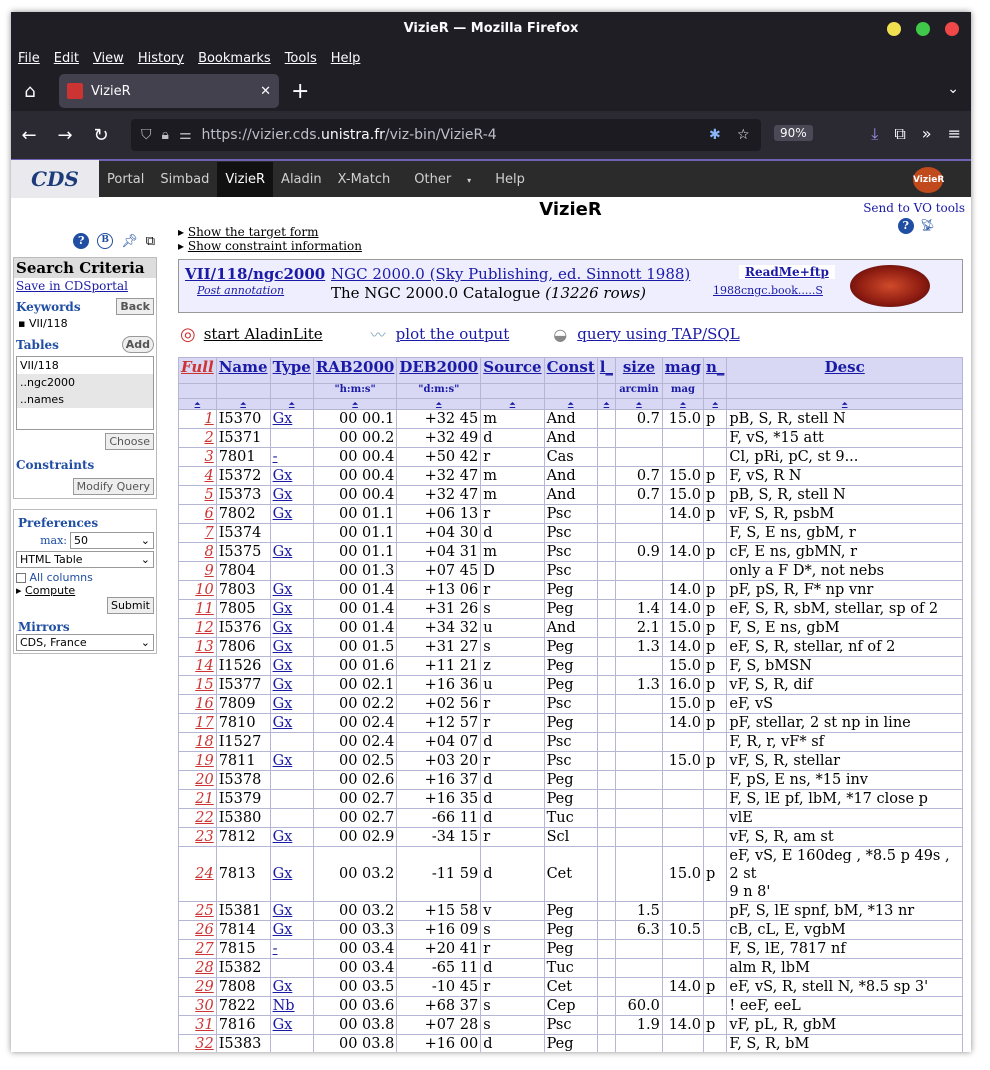 The image size is (990, 1070). Describe the element at coordinates (197, 949) in the screenshot. I see `table-cell: 27` at that location.